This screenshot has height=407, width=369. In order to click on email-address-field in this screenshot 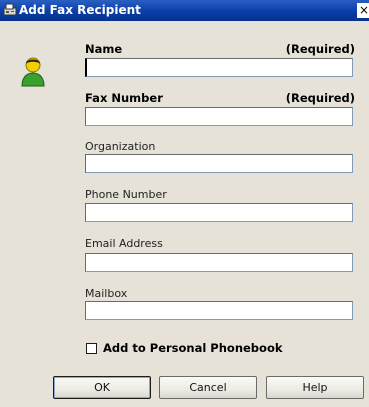, I will do `click(219, 262)`.